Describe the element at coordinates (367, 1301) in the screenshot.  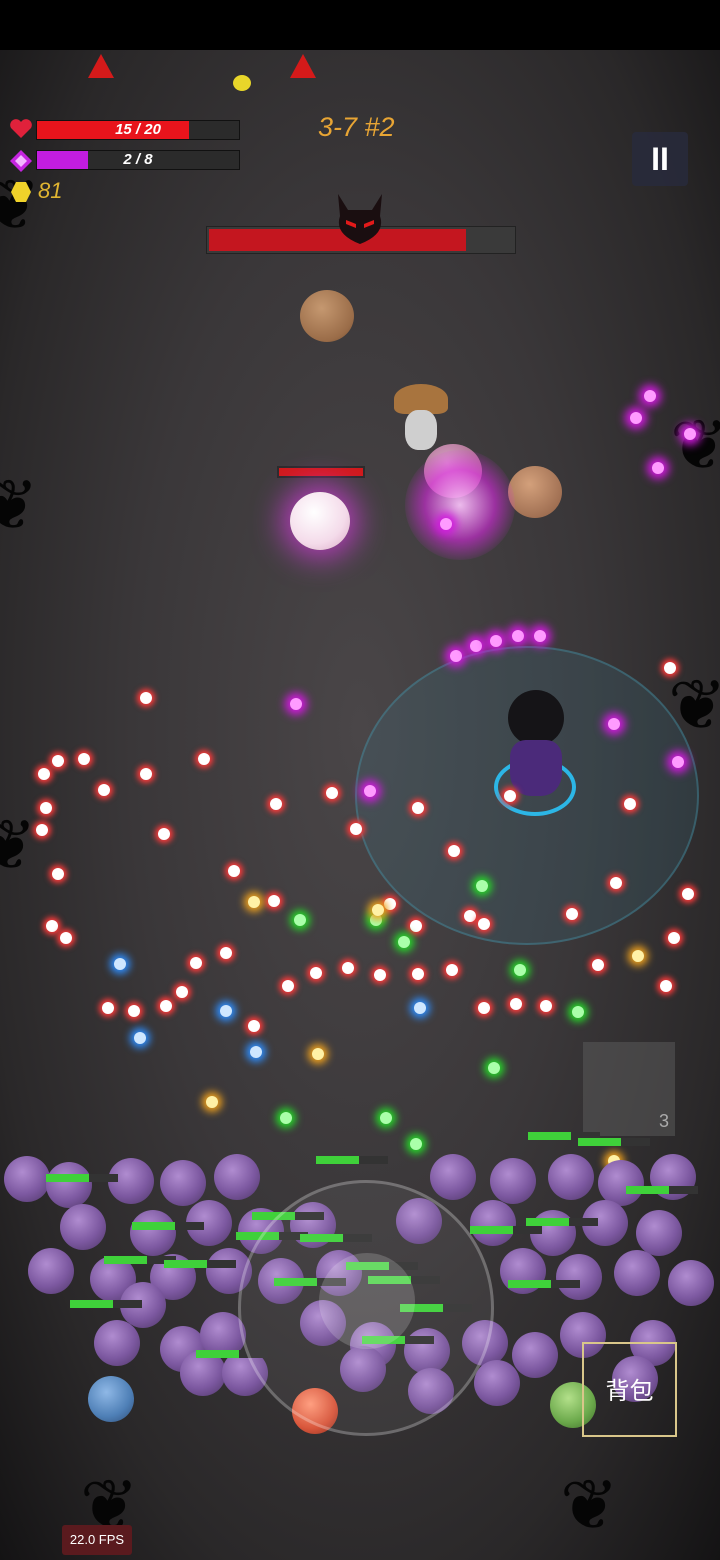
I see `joystick-knob` at that location.